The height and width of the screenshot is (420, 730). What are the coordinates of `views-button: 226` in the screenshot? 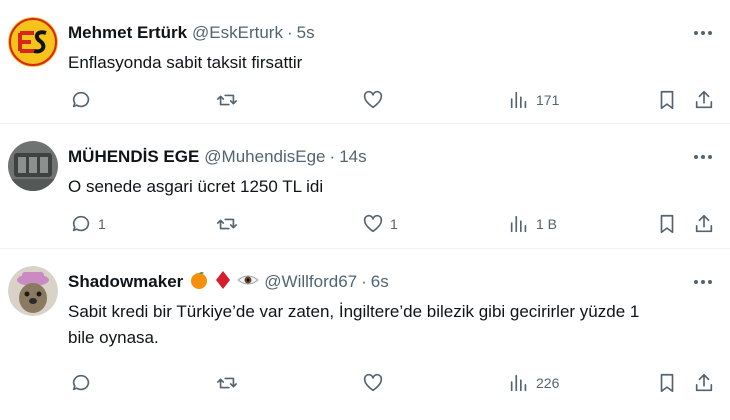 It's located at (533, 383).